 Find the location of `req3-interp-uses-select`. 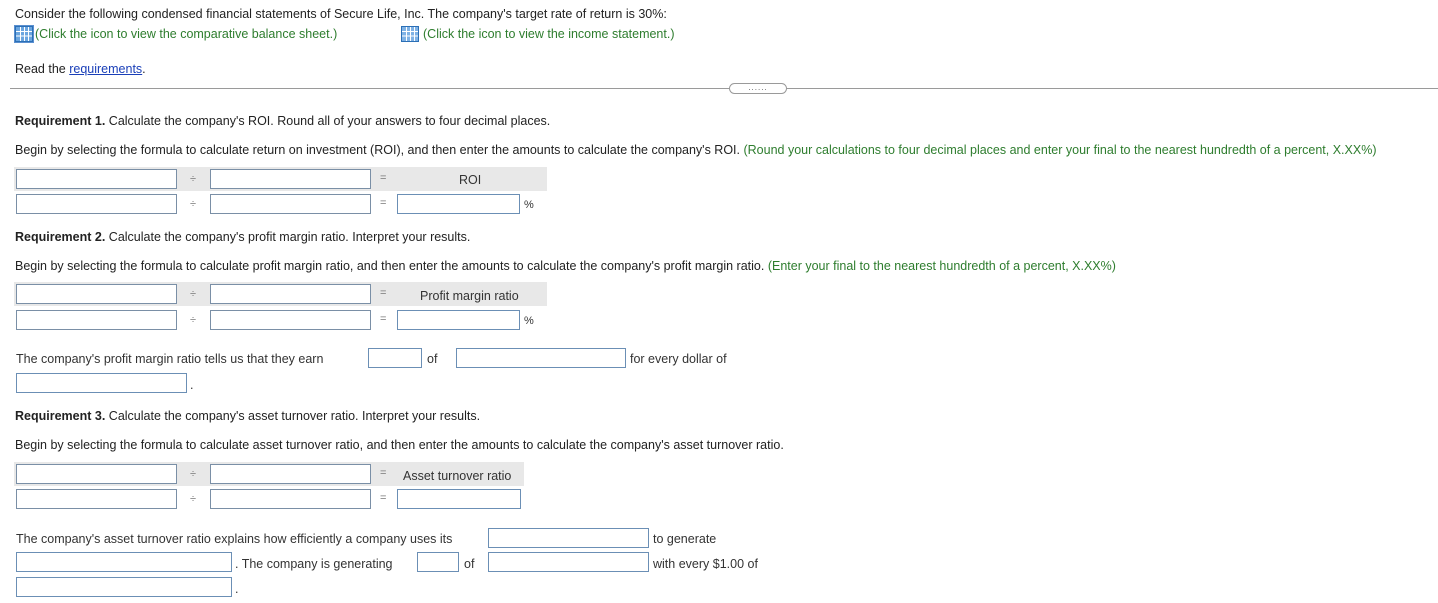

req3-interp-uses-select is located at coordinates (568, 538).